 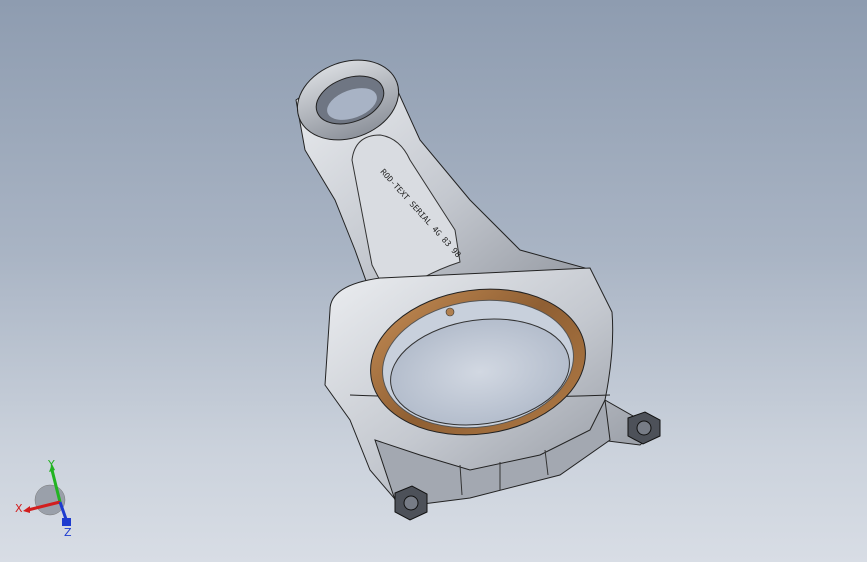 What do you see at coordinates (51, 464) in the screenshot?
I see `triad-y-label: Y` at bounding box center [51, 464].